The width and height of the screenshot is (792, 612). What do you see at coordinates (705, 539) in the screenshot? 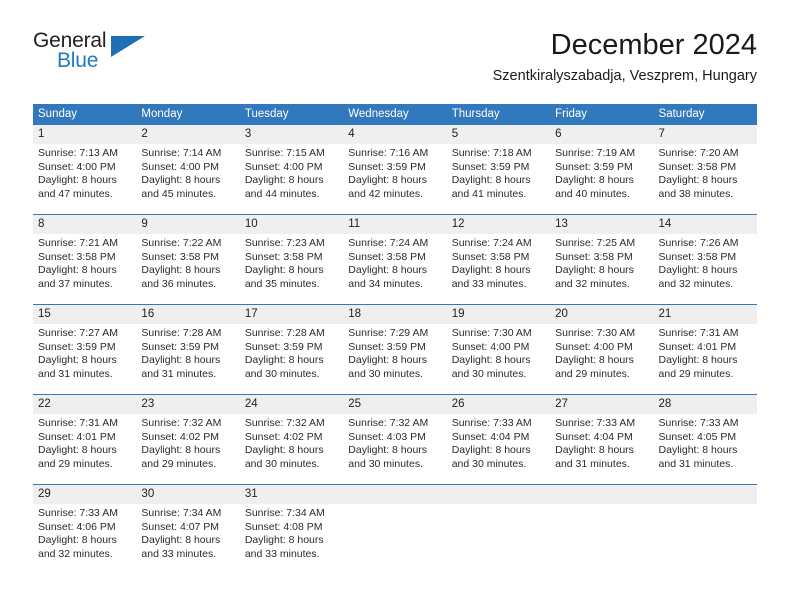
I see `day-cell-empty` at bounding box center [705, 539].